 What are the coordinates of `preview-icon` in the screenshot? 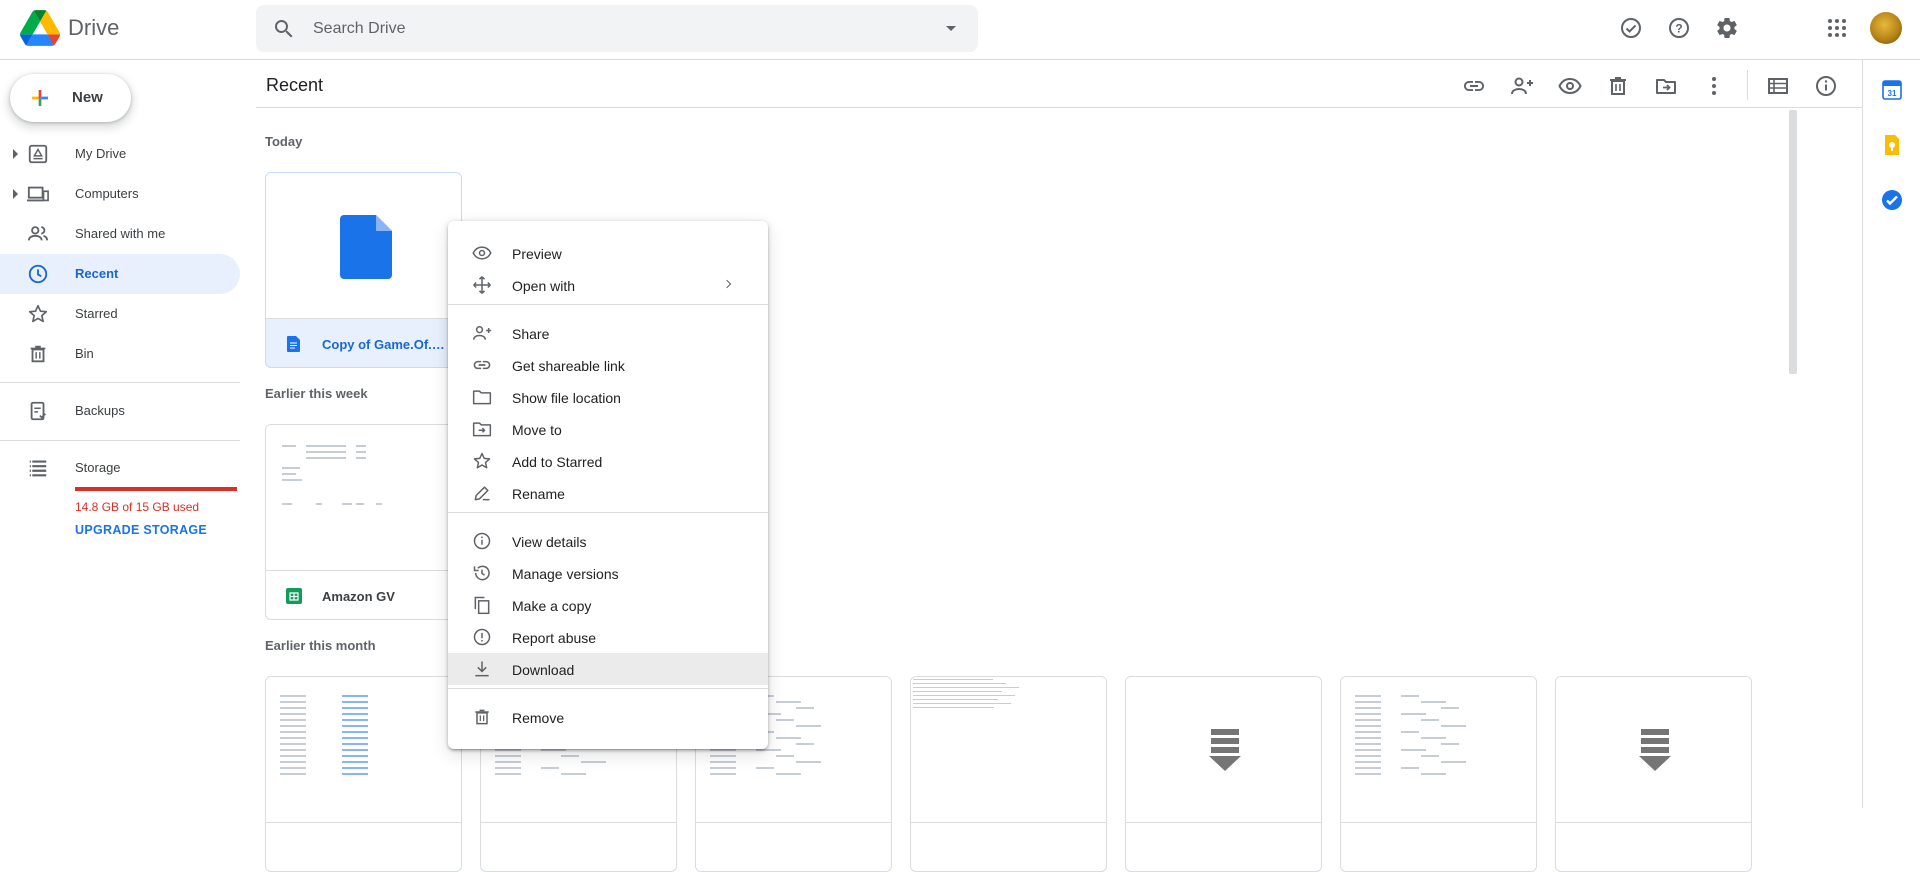 It's located at (1570, 86).